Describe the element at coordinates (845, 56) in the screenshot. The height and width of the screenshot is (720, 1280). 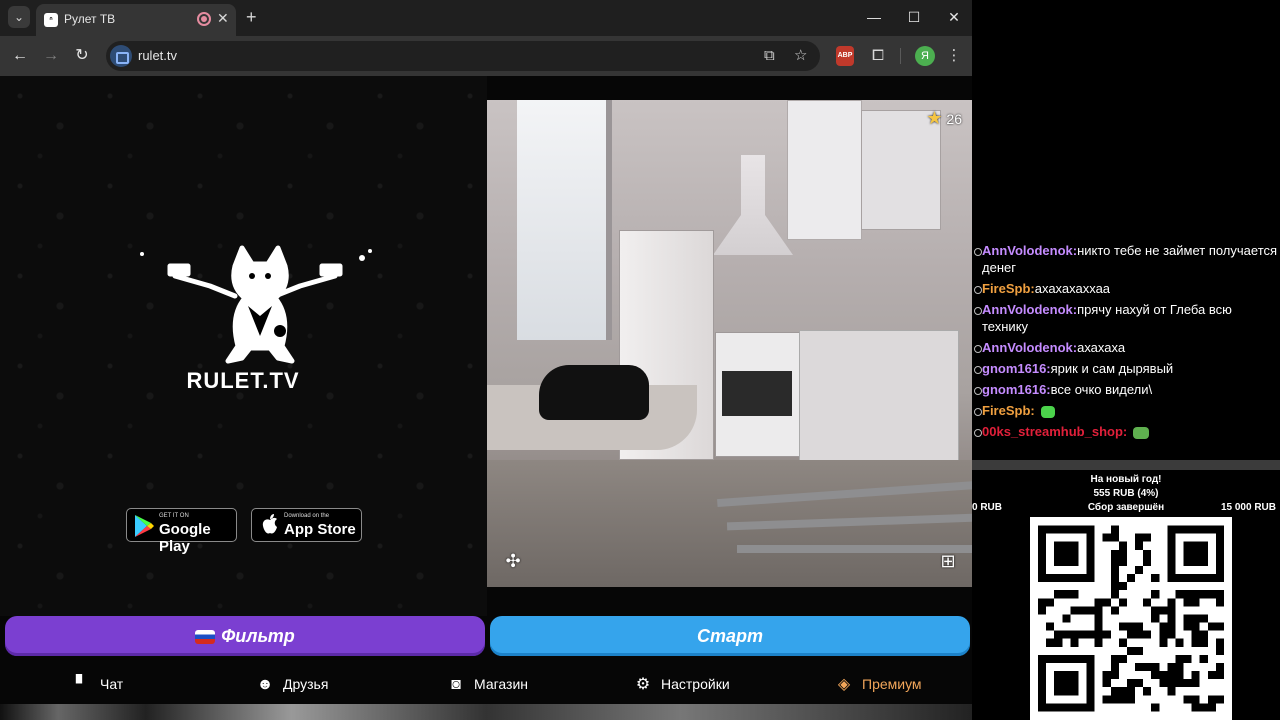
I see `adblock-extension-icon: ABP` at that location.